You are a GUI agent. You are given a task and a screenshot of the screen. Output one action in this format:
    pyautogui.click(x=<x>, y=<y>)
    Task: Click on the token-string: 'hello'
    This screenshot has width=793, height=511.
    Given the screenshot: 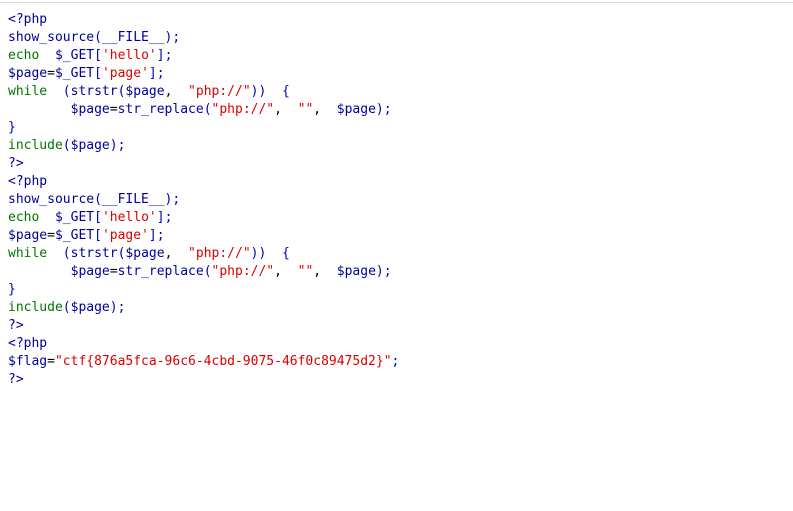 What is the action you would take?
    pyautogui.click(x=129, y=55)
    